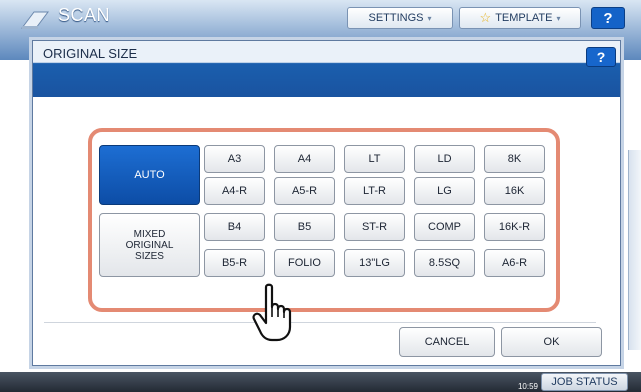  What do you see at coordinates (551, 342) in the screenshot?
I see `ok-button: OK` at bounding box center [551, 342].